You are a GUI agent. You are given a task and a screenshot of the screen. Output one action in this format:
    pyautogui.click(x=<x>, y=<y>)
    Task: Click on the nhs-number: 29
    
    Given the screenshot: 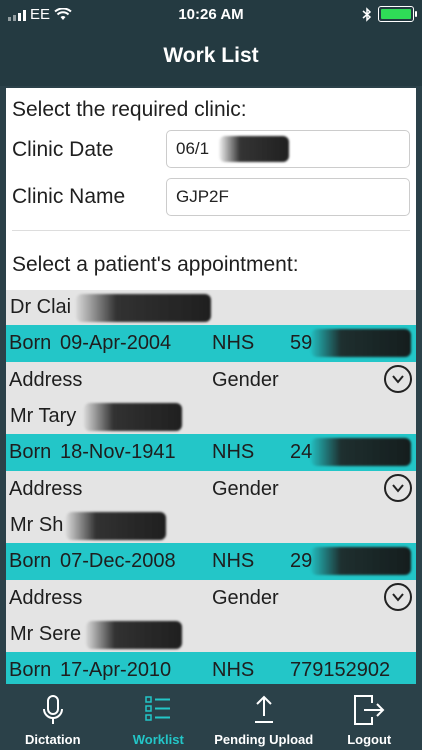 What is the action you would take?
    pyautogui.click(x=301, y=561)
    